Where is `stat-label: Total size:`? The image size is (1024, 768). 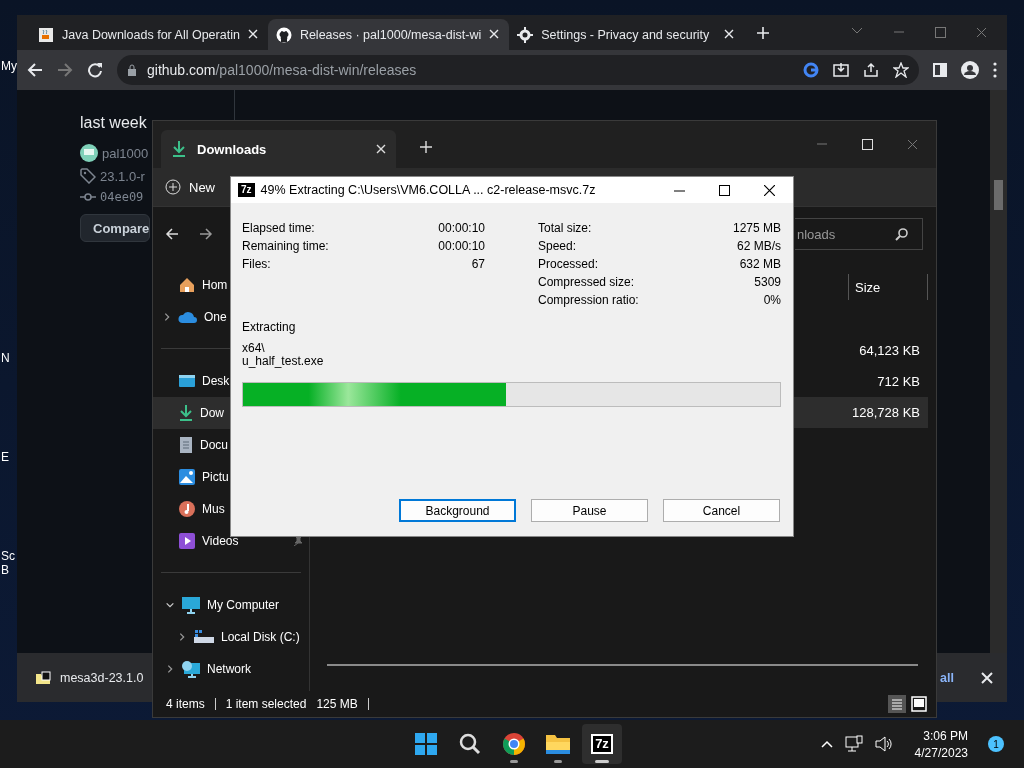
stat-label: Total size: is located at coordinates (565, 228).